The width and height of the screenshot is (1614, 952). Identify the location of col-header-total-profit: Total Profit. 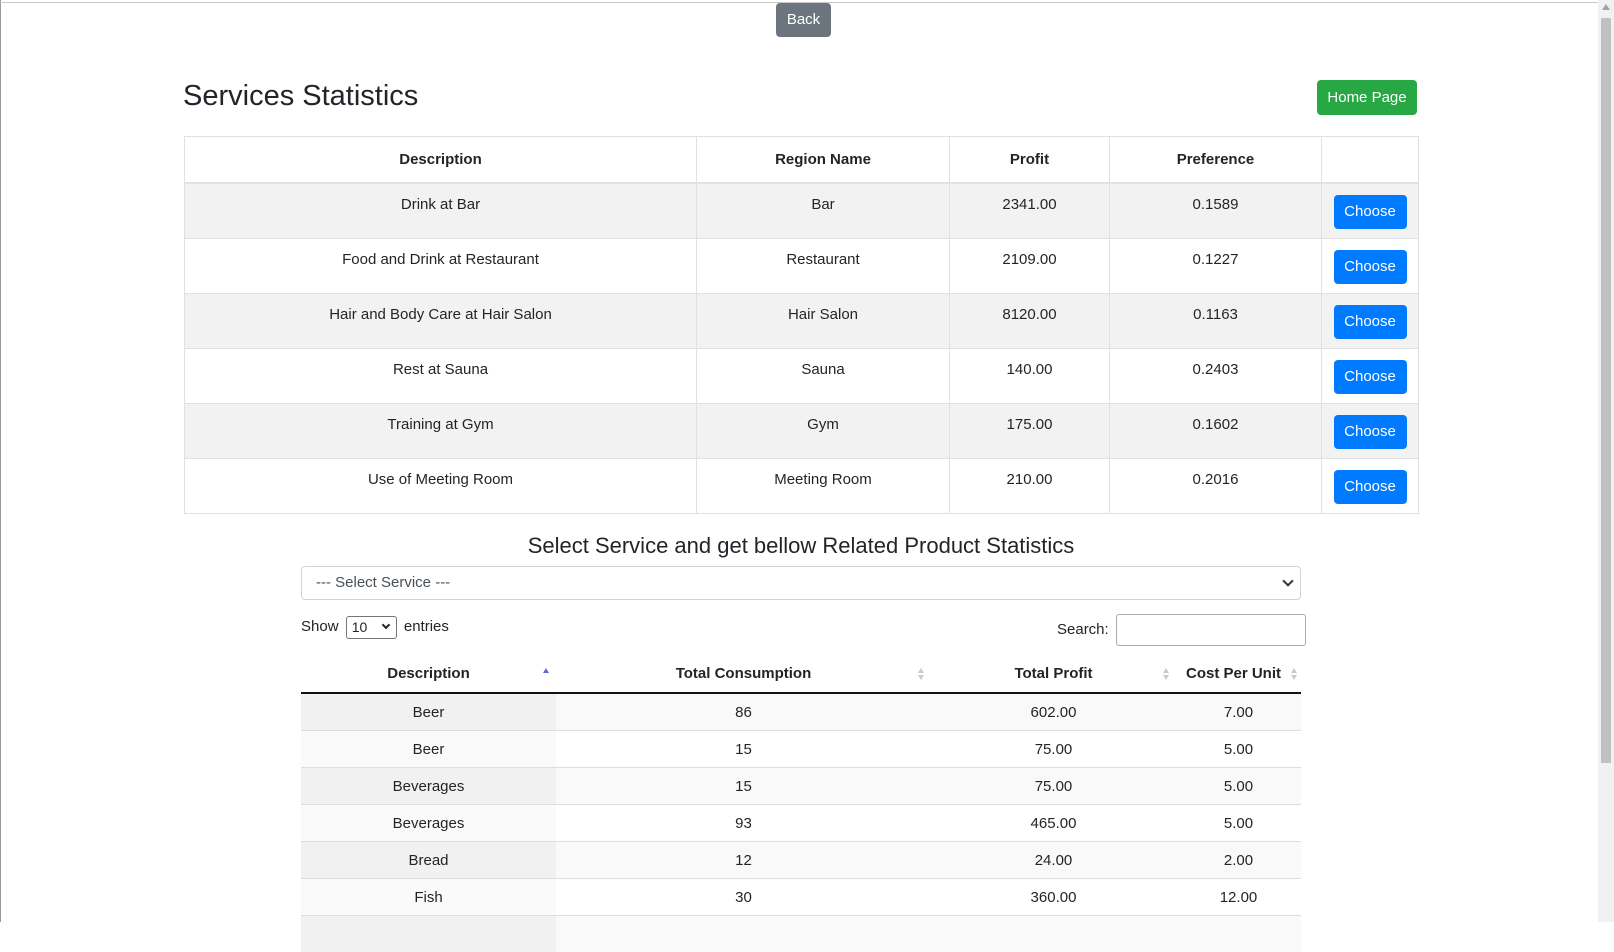
(1053, 673).